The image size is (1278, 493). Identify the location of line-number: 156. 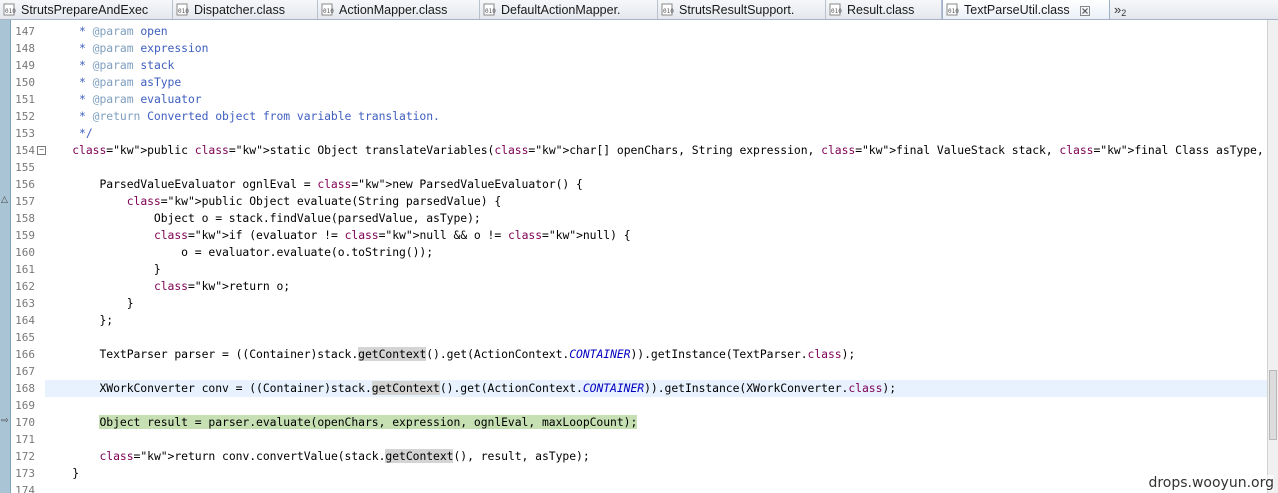
(25, 184).